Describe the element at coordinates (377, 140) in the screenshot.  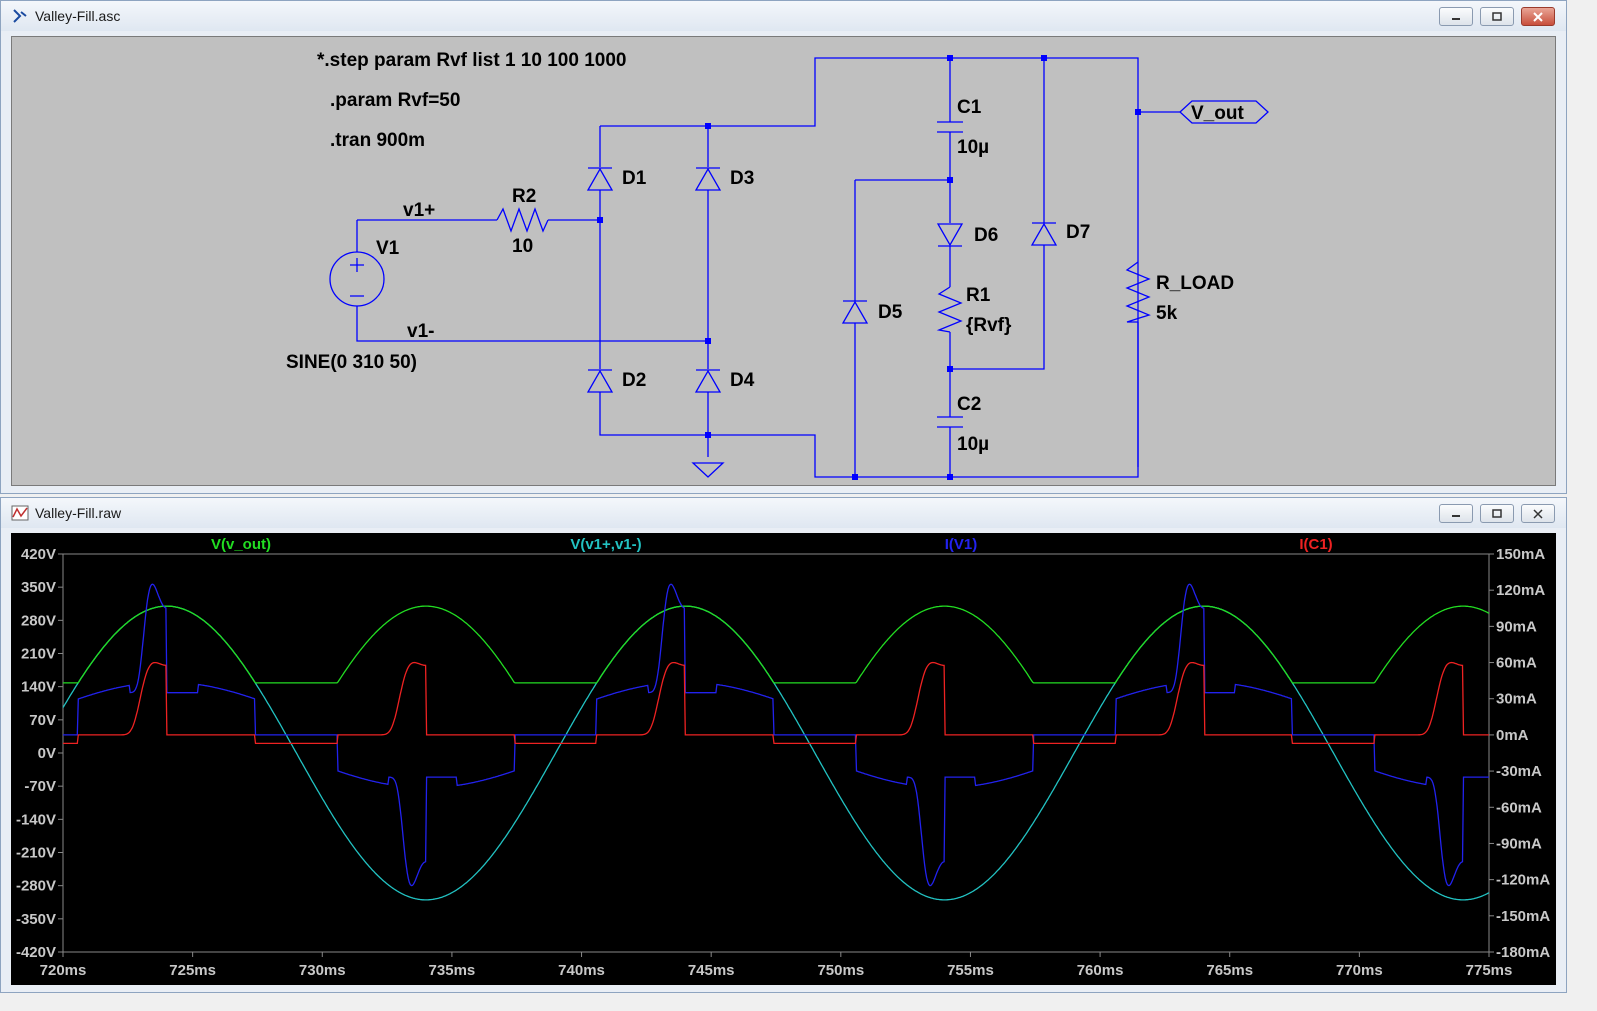
I see `tran-directive: .tran 900m` at that location.